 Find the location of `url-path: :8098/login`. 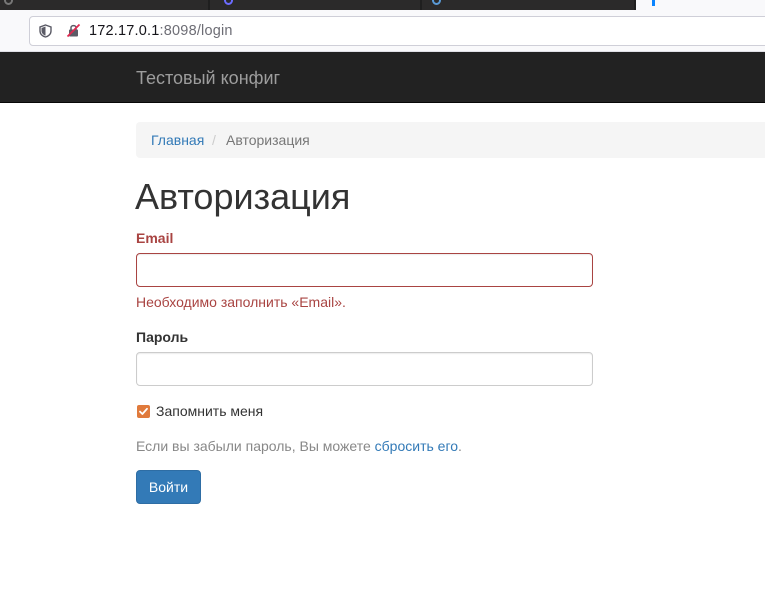

url-path: :8098/login is located at coordinates (196, 31).